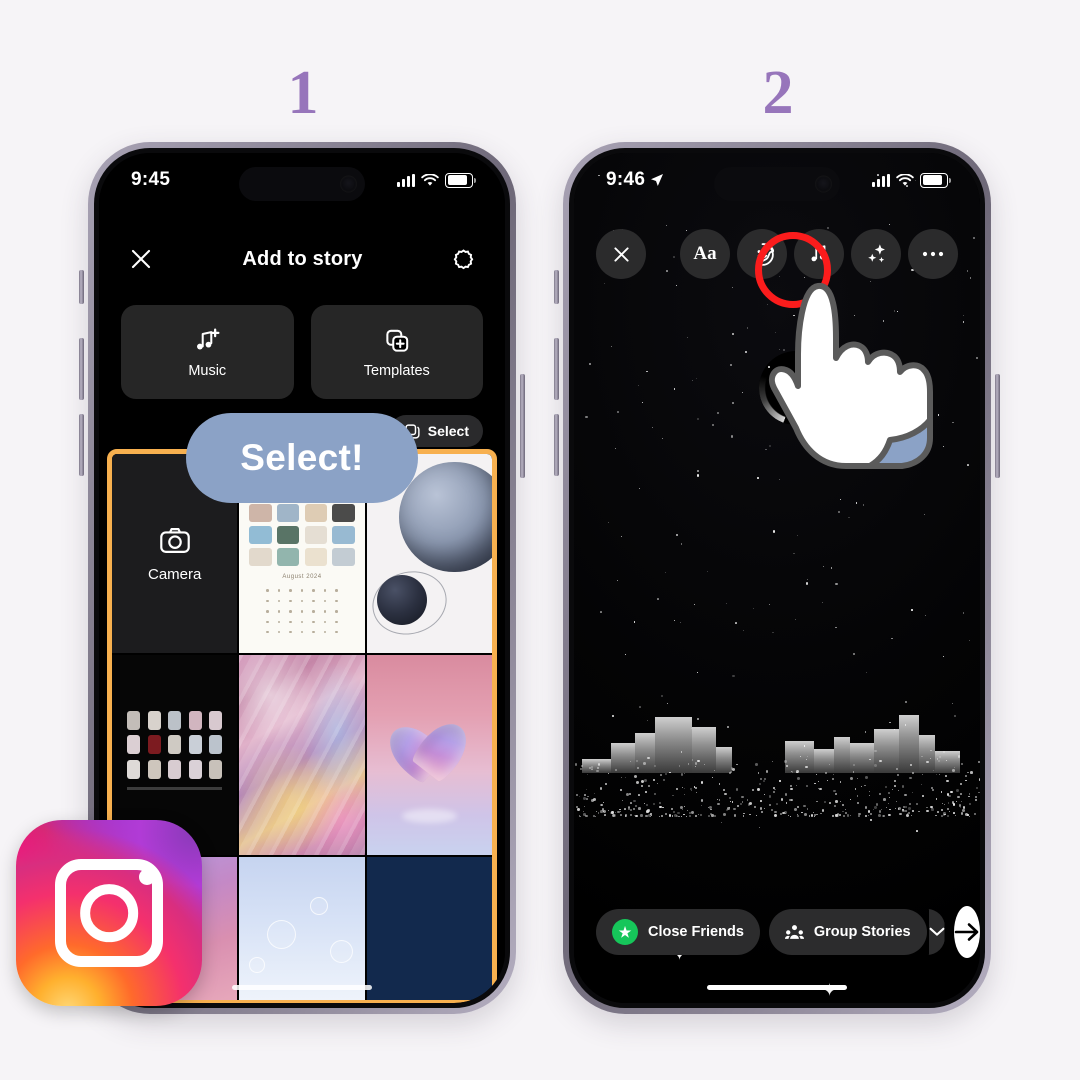 The image size is (1080, 1080). What do you see at coordinates (81, 445) in the screenshot?
I see `volume-down-button` at bounding box center [81, 445].